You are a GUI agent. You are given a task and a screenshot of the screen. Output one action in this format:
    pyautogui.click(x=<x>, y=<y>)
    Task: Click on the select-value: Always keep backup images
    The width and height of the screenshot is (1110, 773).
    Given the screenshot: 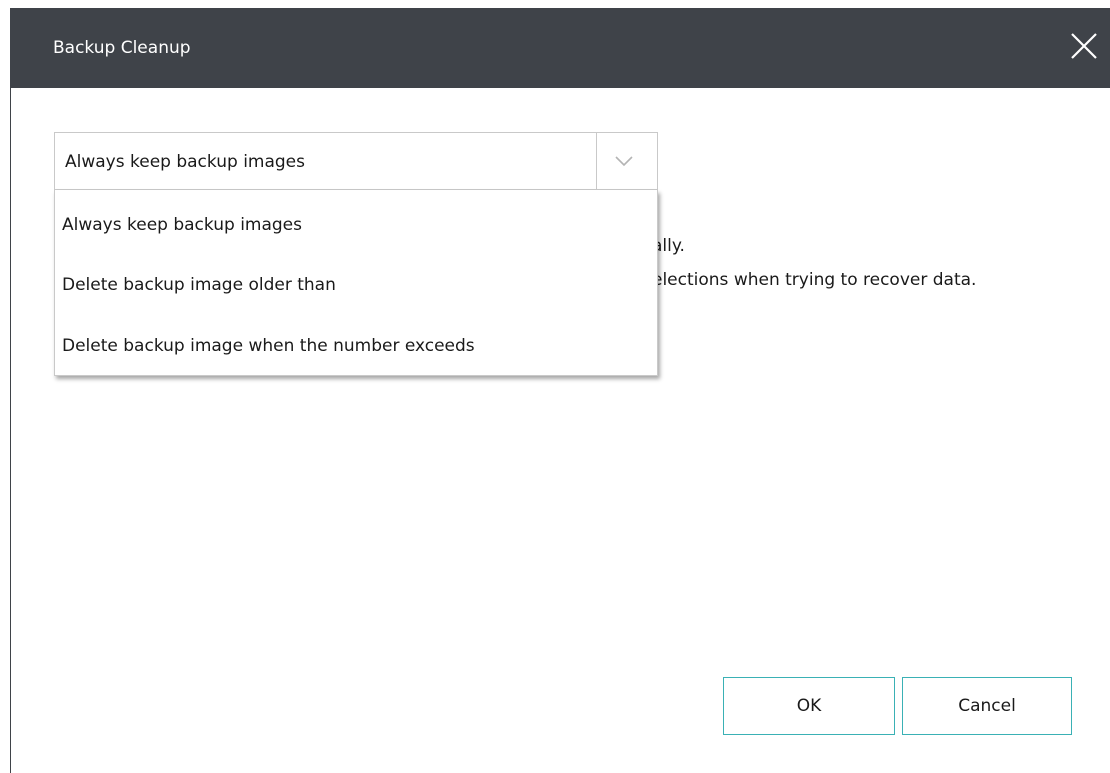 What is the action you would take?
    pyautogui.click(x=185, y=162)
    